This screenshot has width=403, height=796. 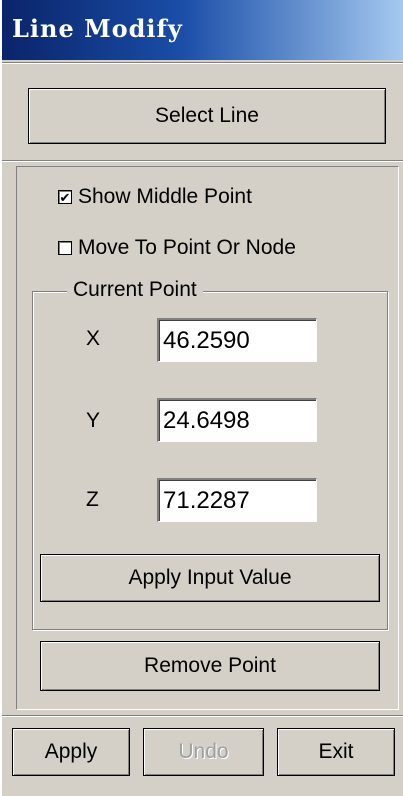 What do you see at coordinates (92, 499) in the screenshot?
I see `z-label: Z` at bounding box center [92, 499].